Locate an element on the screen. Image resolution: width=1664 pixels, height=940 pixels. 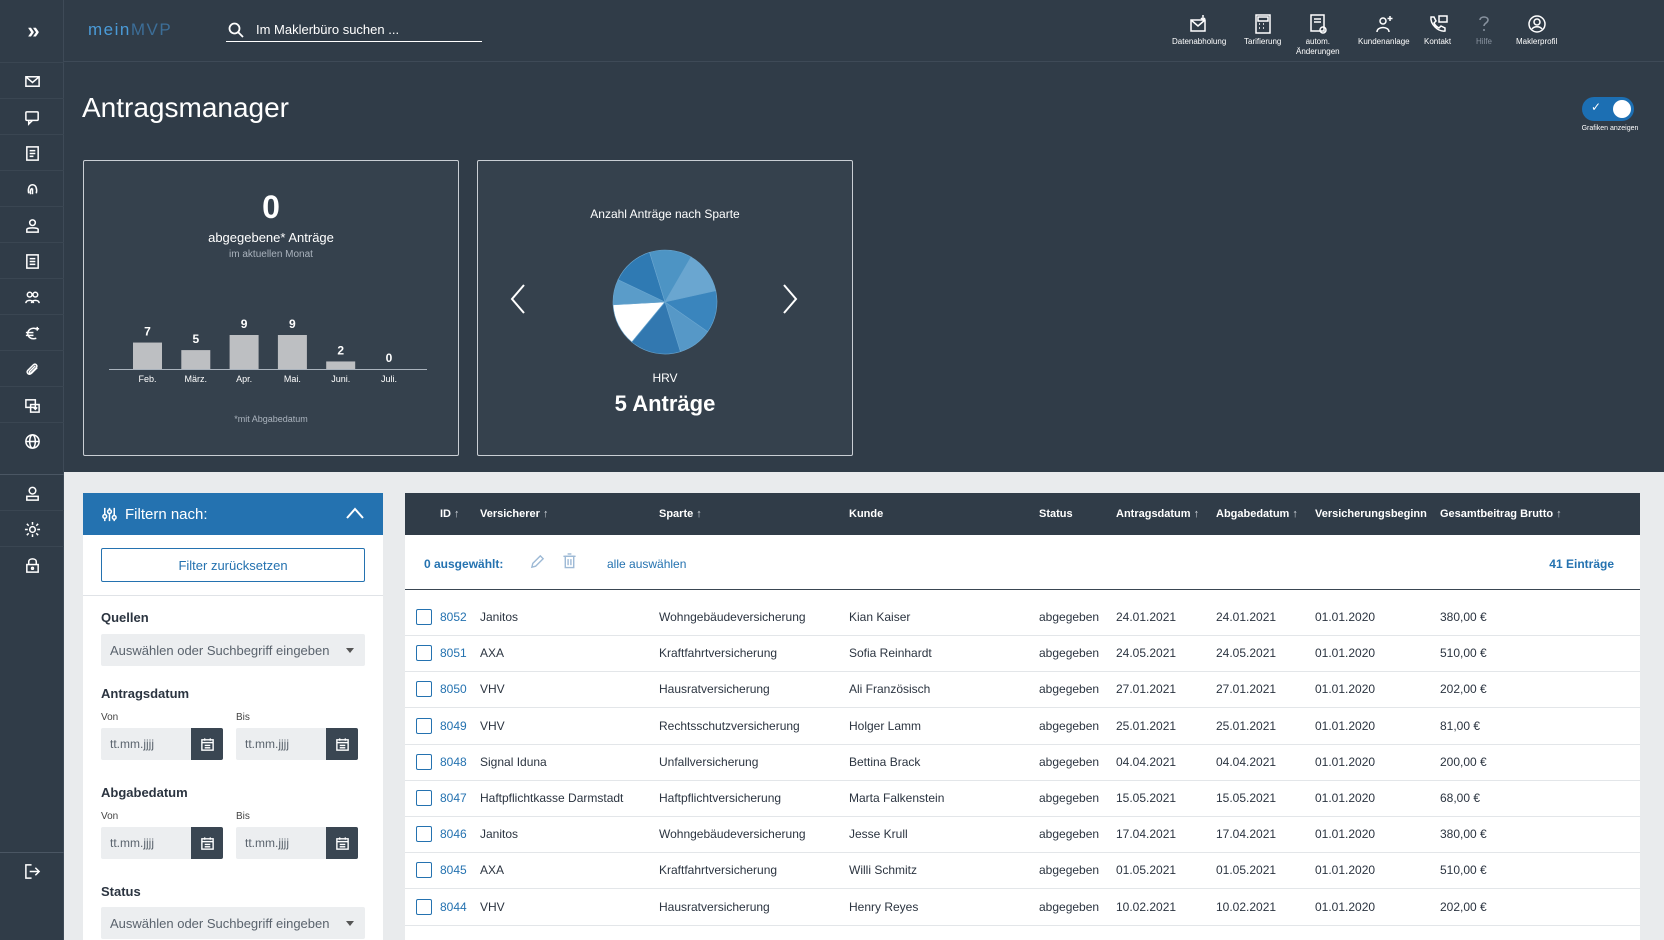
gear-icon is located at coordinates (32, 529).